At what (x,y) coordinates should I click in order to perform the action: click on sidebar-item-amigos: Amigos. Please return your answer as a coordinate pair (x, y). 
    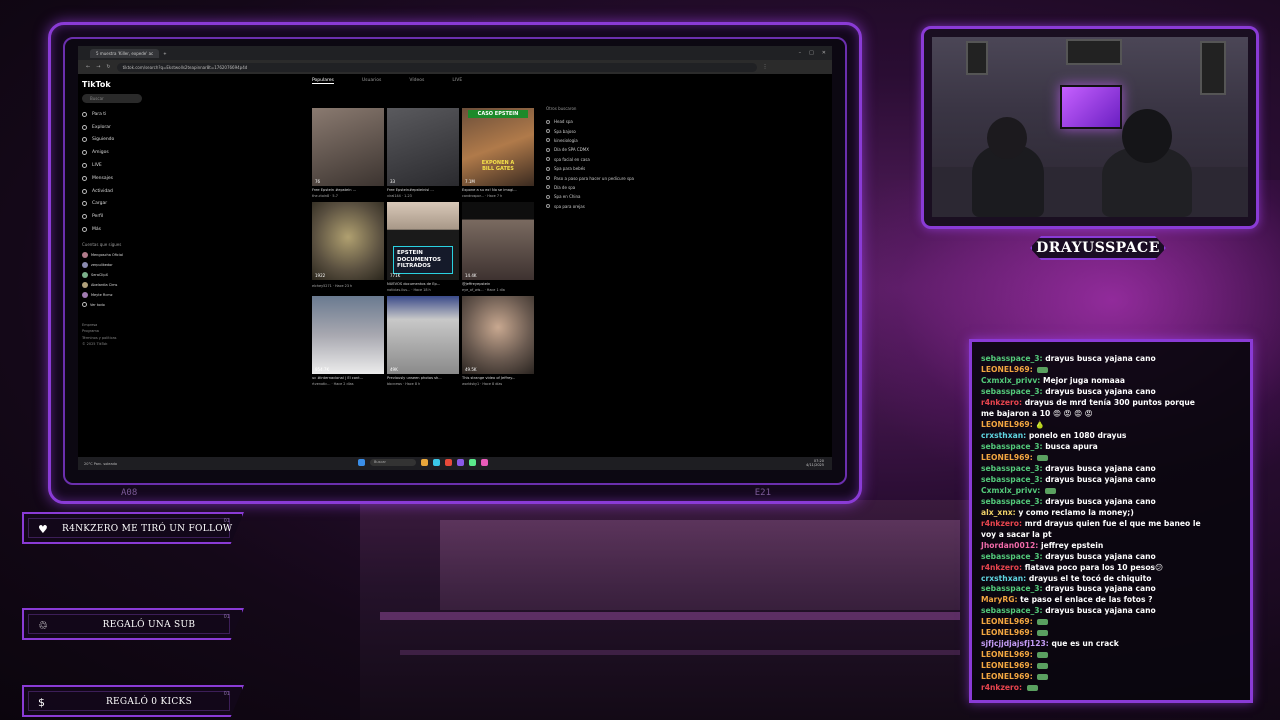
    Looking at the image, I should click on (115, 152).